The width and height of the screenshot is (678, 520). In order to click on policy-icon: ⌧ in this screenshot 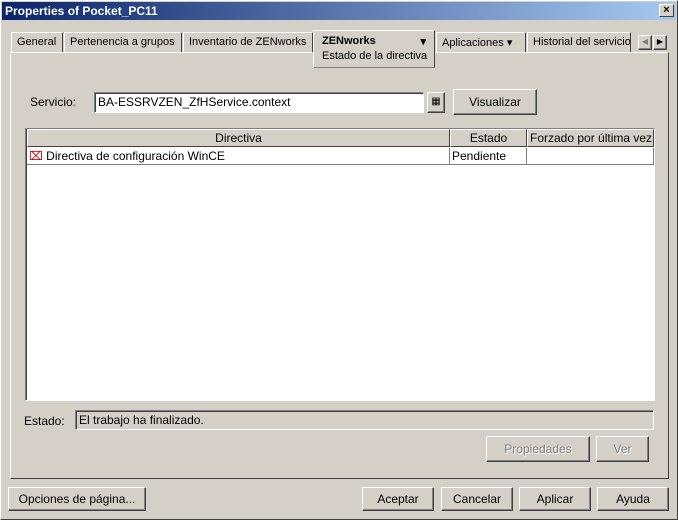, I will do `click(36, 156)`.